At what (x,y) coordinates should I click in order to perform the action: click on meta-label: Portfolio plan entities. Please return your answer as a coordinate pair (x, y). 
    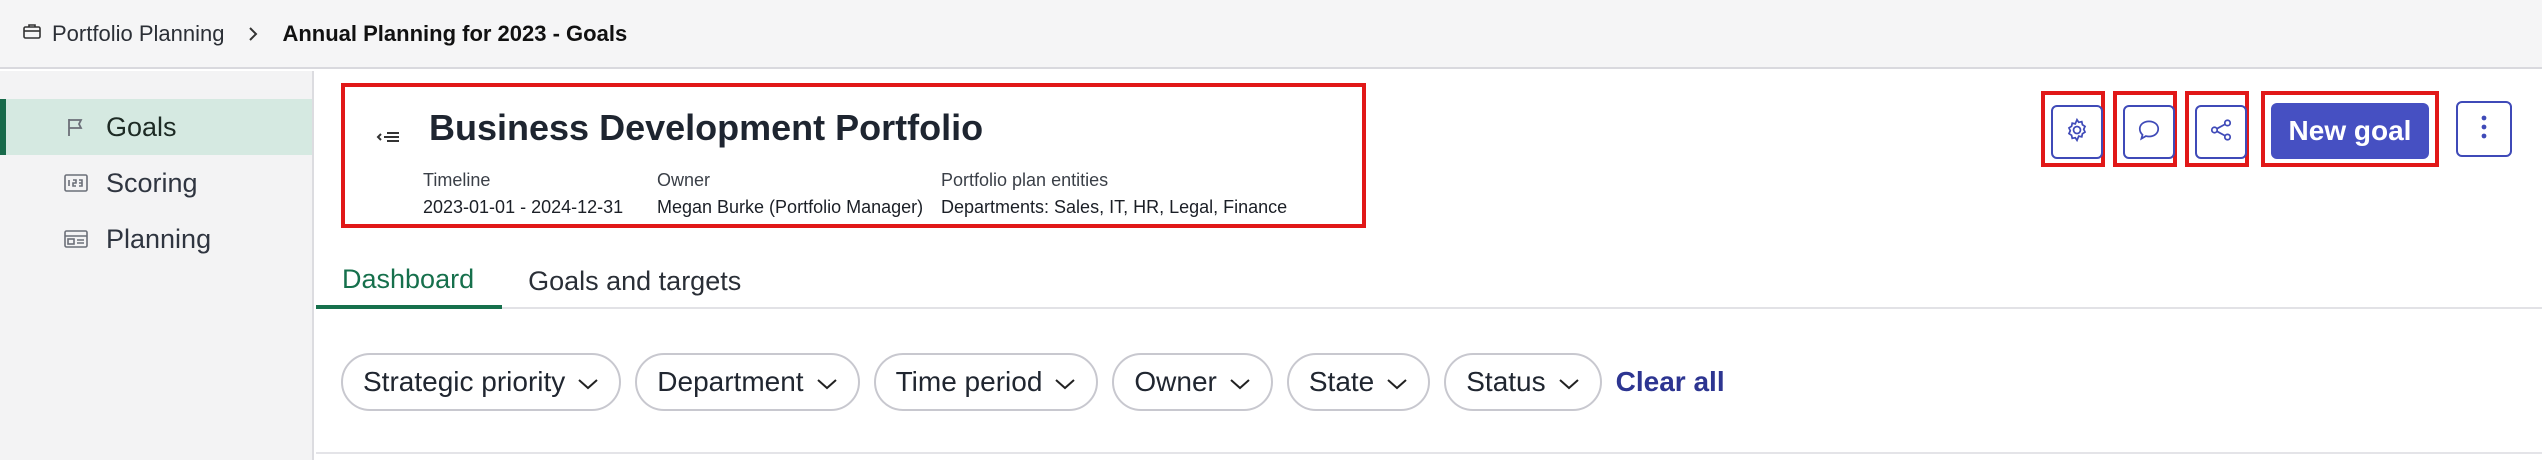
    Looking at the image, I should click on (1025, 180).